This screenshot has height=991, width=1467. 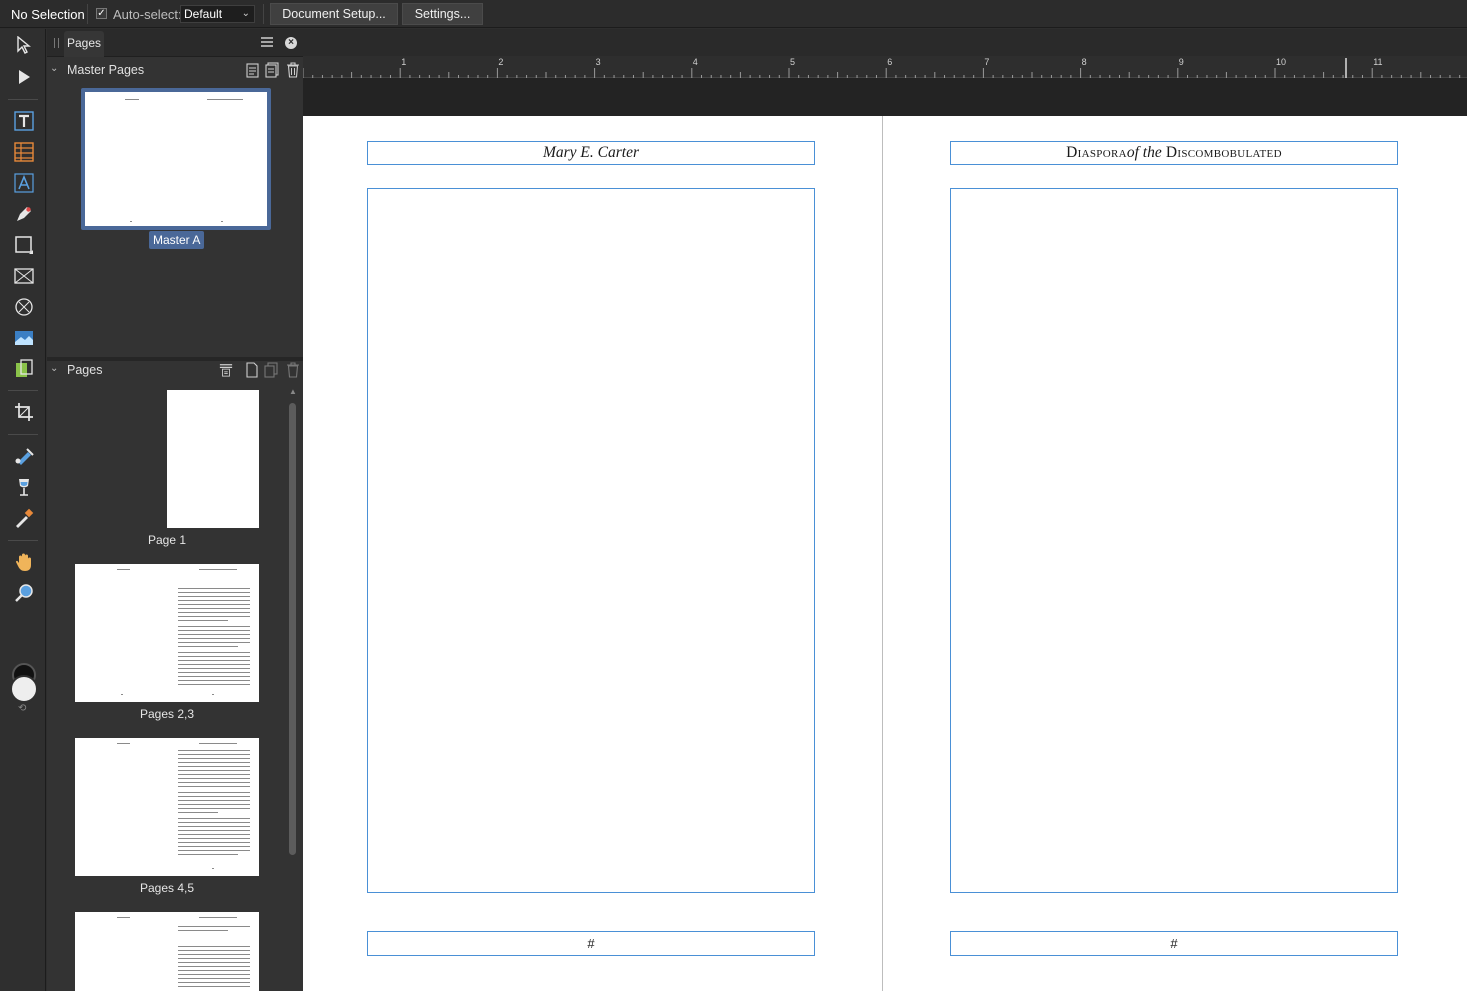 What do you see at coordinates (24, 487) in the screenshot?
I see `transparency-tool-icon` at bounding box center [24, 487].